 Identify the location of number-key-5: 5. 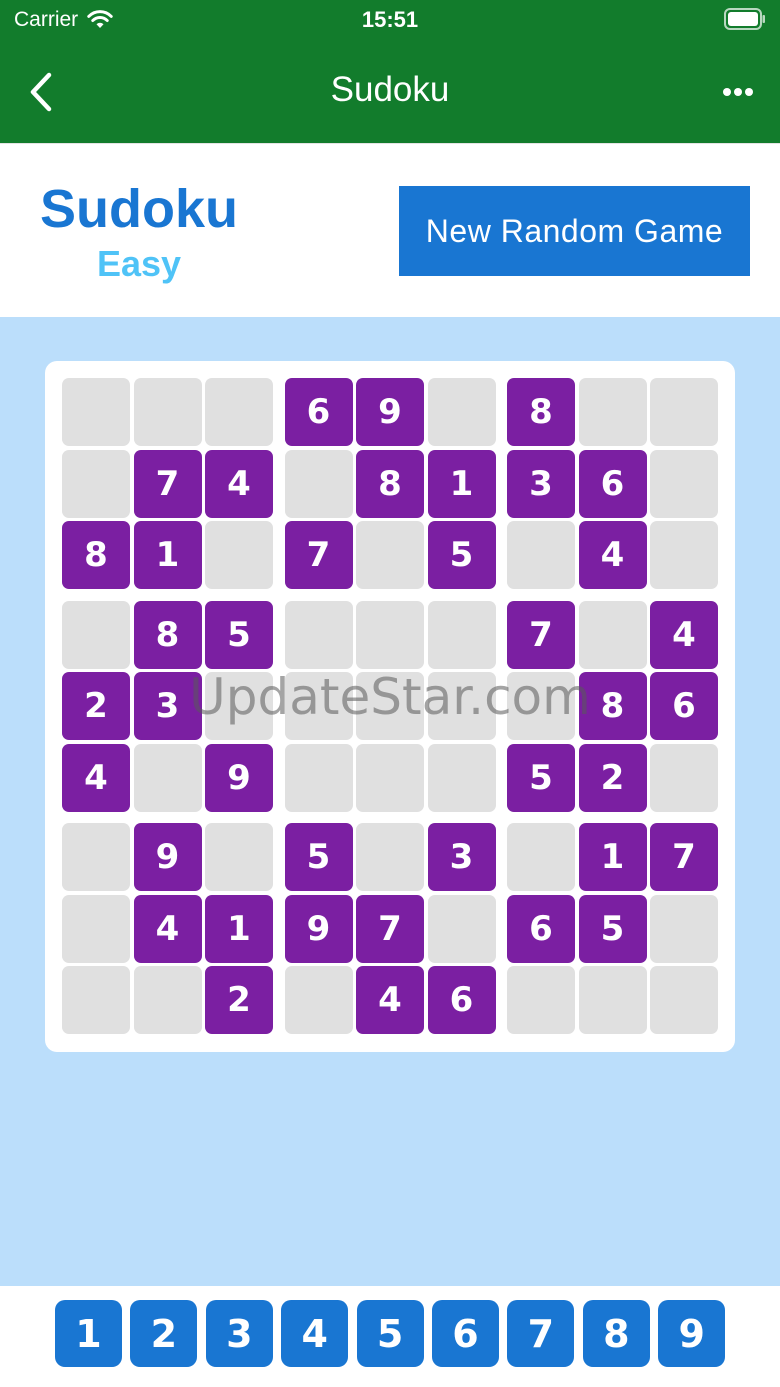
(390, 1333).